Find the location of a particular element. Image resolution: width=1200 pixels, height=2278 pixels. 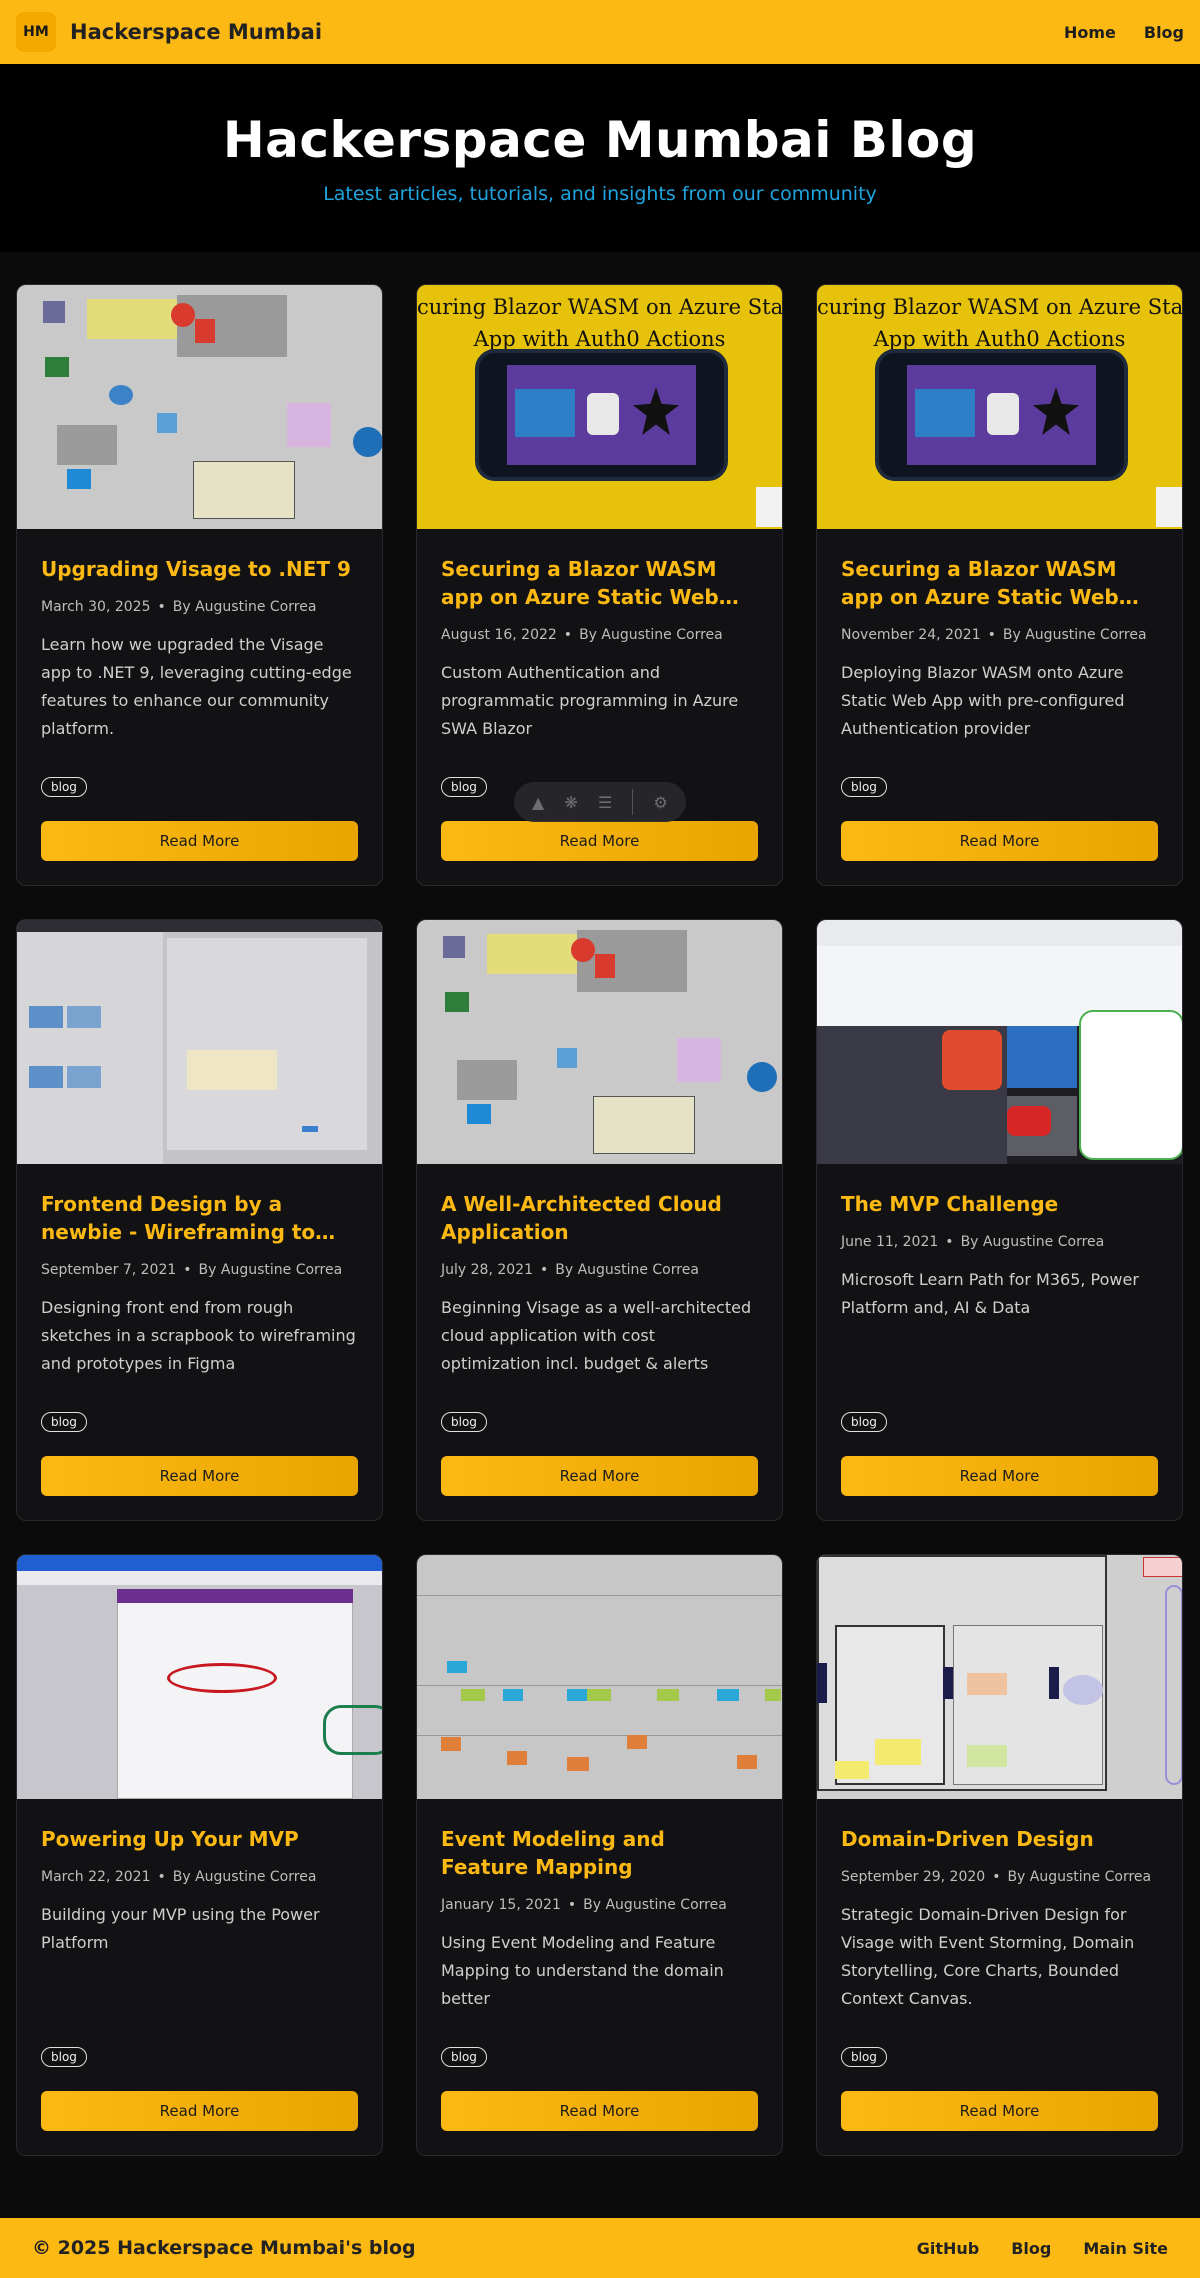

toolbar-divider is located at coordinates (633, 802).